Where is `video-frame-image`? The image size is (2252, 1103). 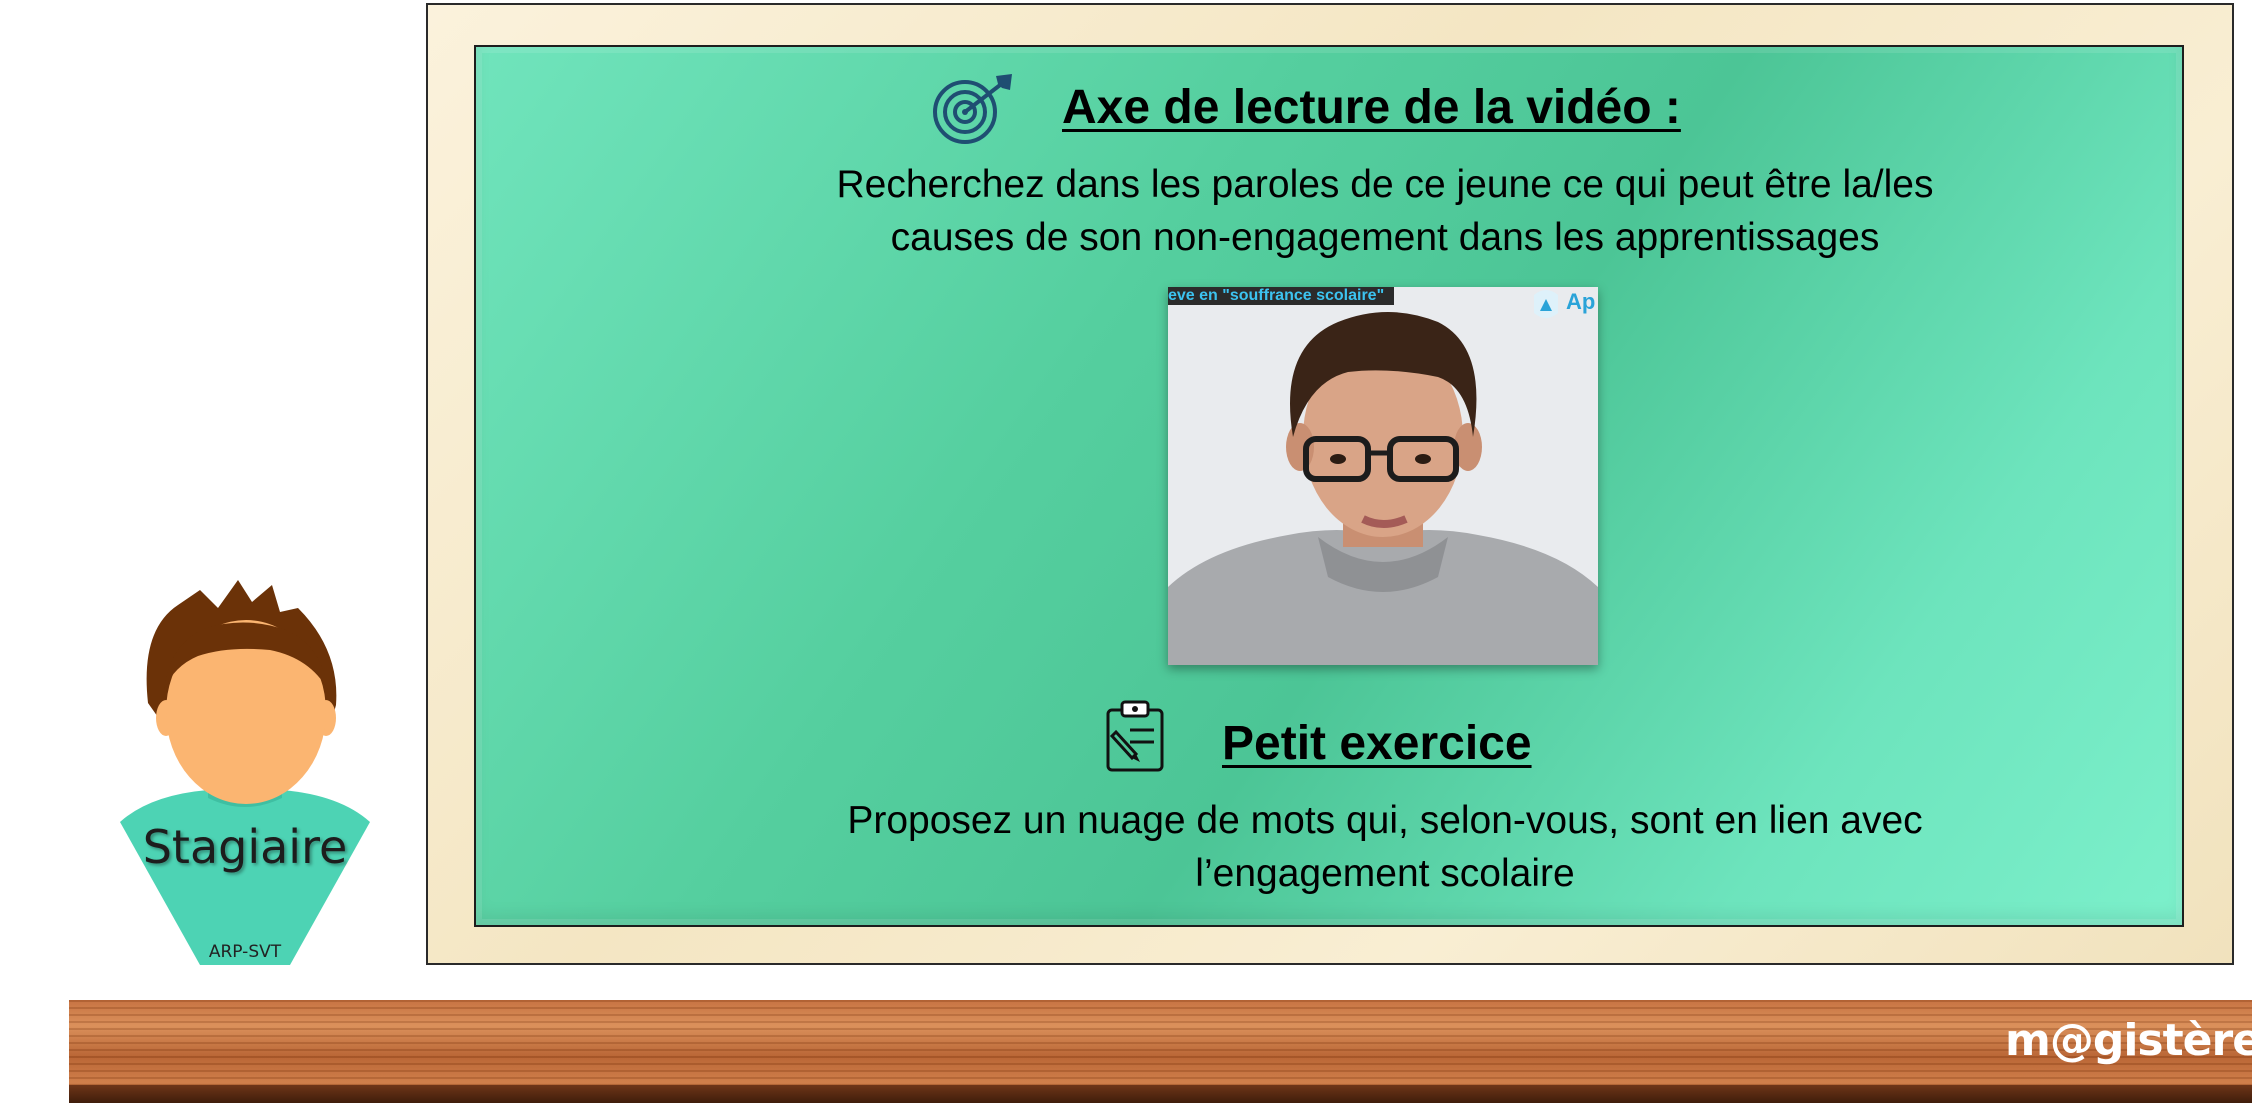
video-frame-image is located at coordinates (1383, 476).